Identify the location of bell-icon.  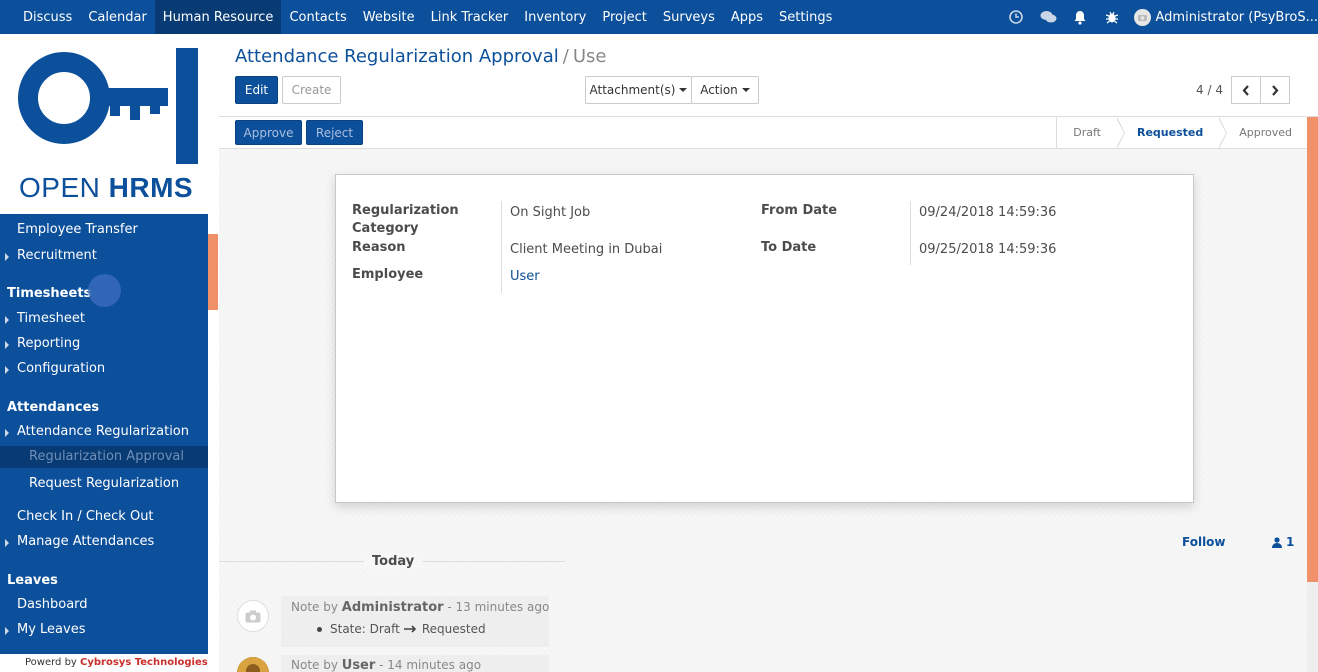
(1080, 17).